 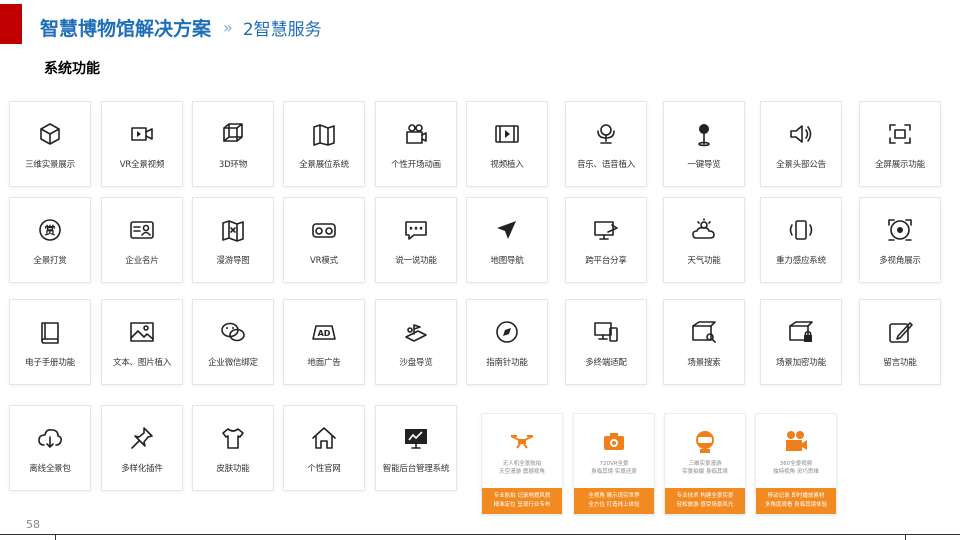 What do you see at coordinates (72, 69) in the screenshot?
I see `subtitle: 系统功能` at bounding box center [72, 69].